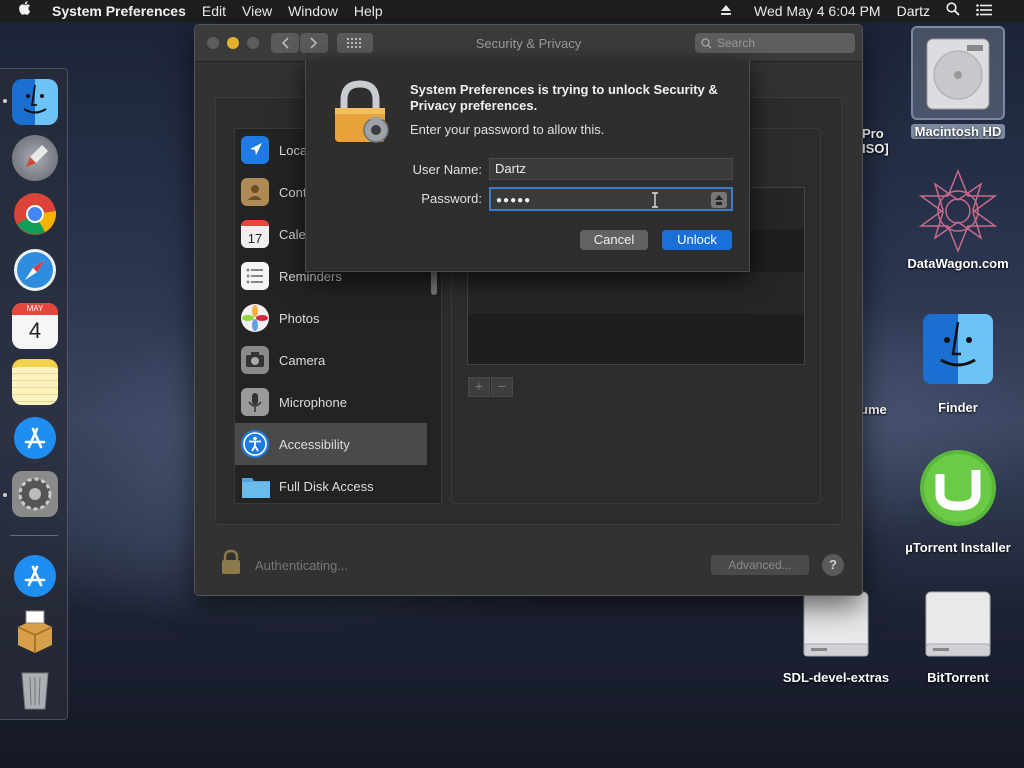 The image size is (1024, 768). Describe the element at coordinates (35, 382) in the screenshot. I see `notes-icon` at that location.